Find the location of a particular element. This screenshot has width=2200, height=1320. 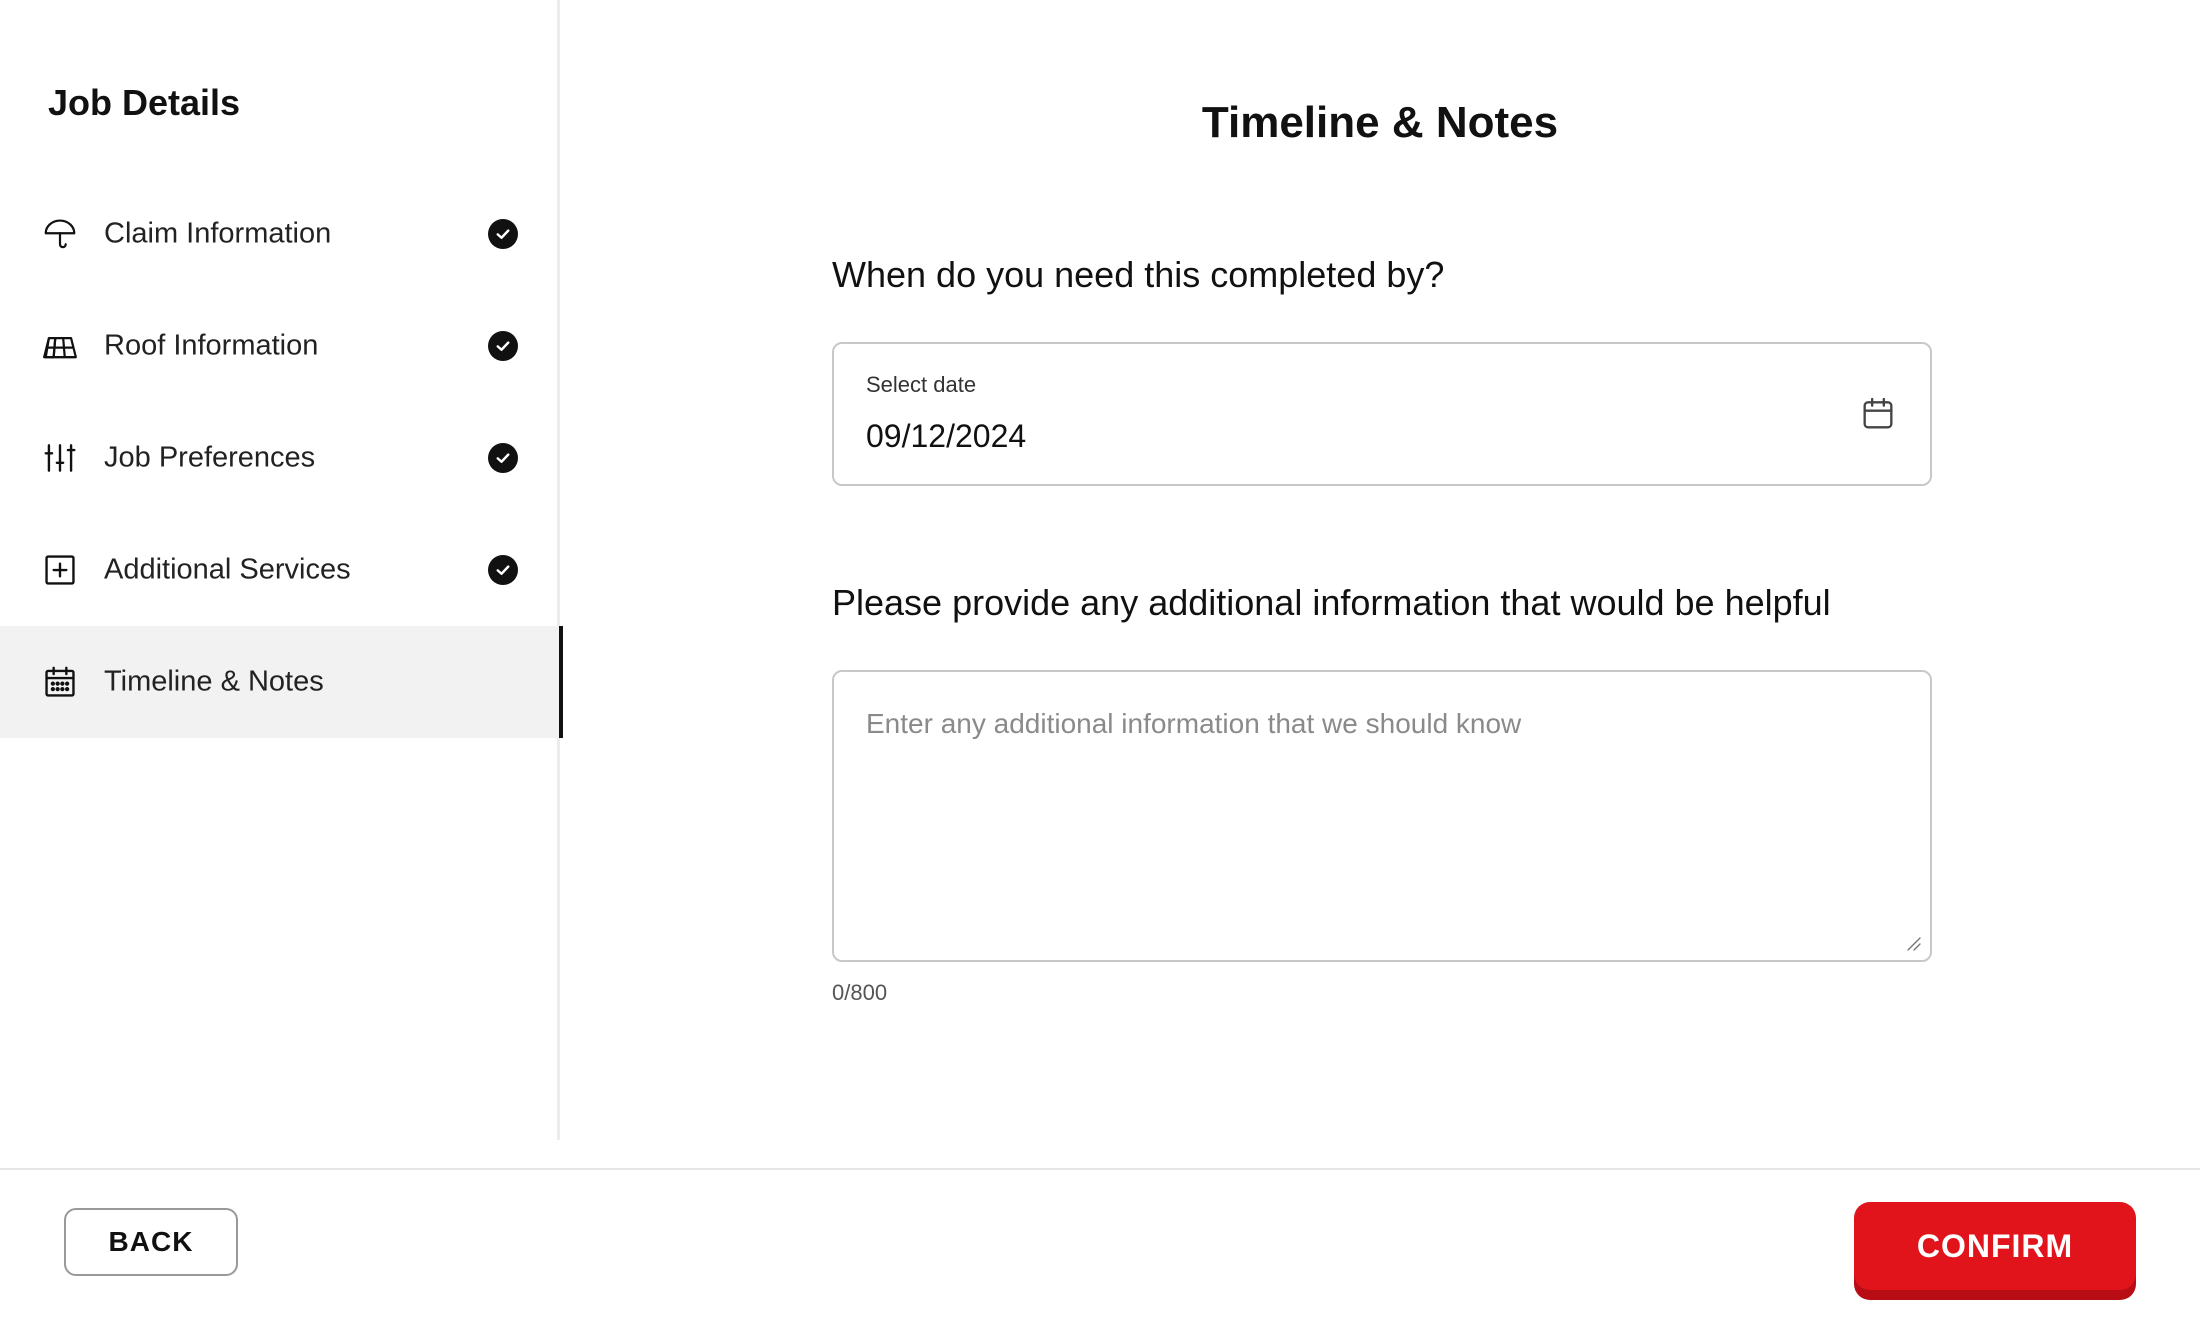

sidebar-item-label: Roof Information is located at coordinates (211, 345).